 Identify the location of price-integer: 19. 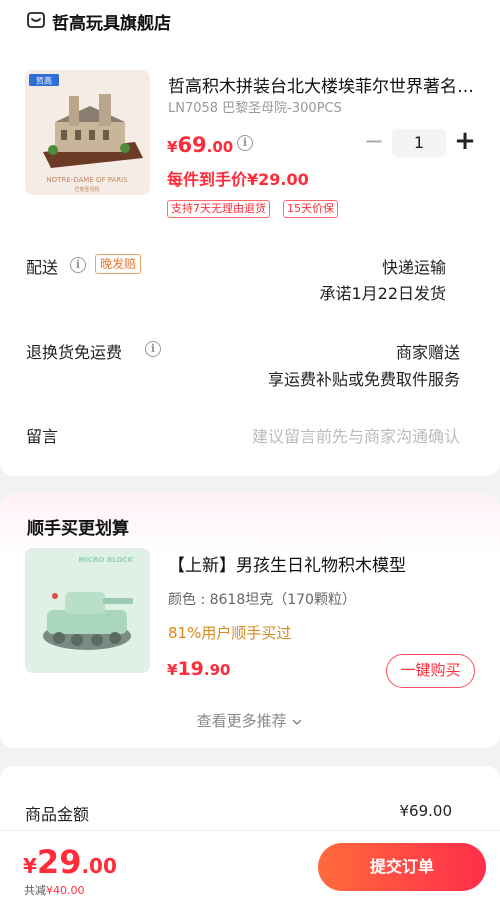
(190, 669).